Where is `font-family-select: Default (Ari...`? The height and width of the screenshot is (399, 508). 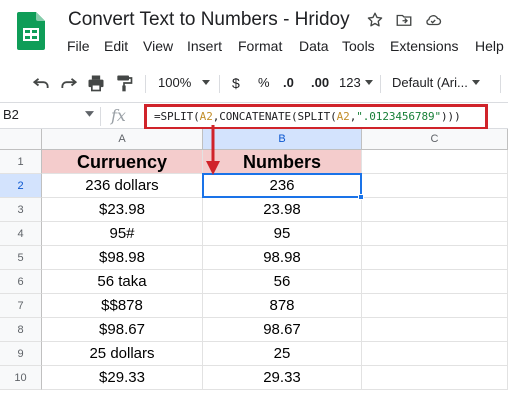
font-family-select: Default (Ari... is located at coordinates (436, 83).